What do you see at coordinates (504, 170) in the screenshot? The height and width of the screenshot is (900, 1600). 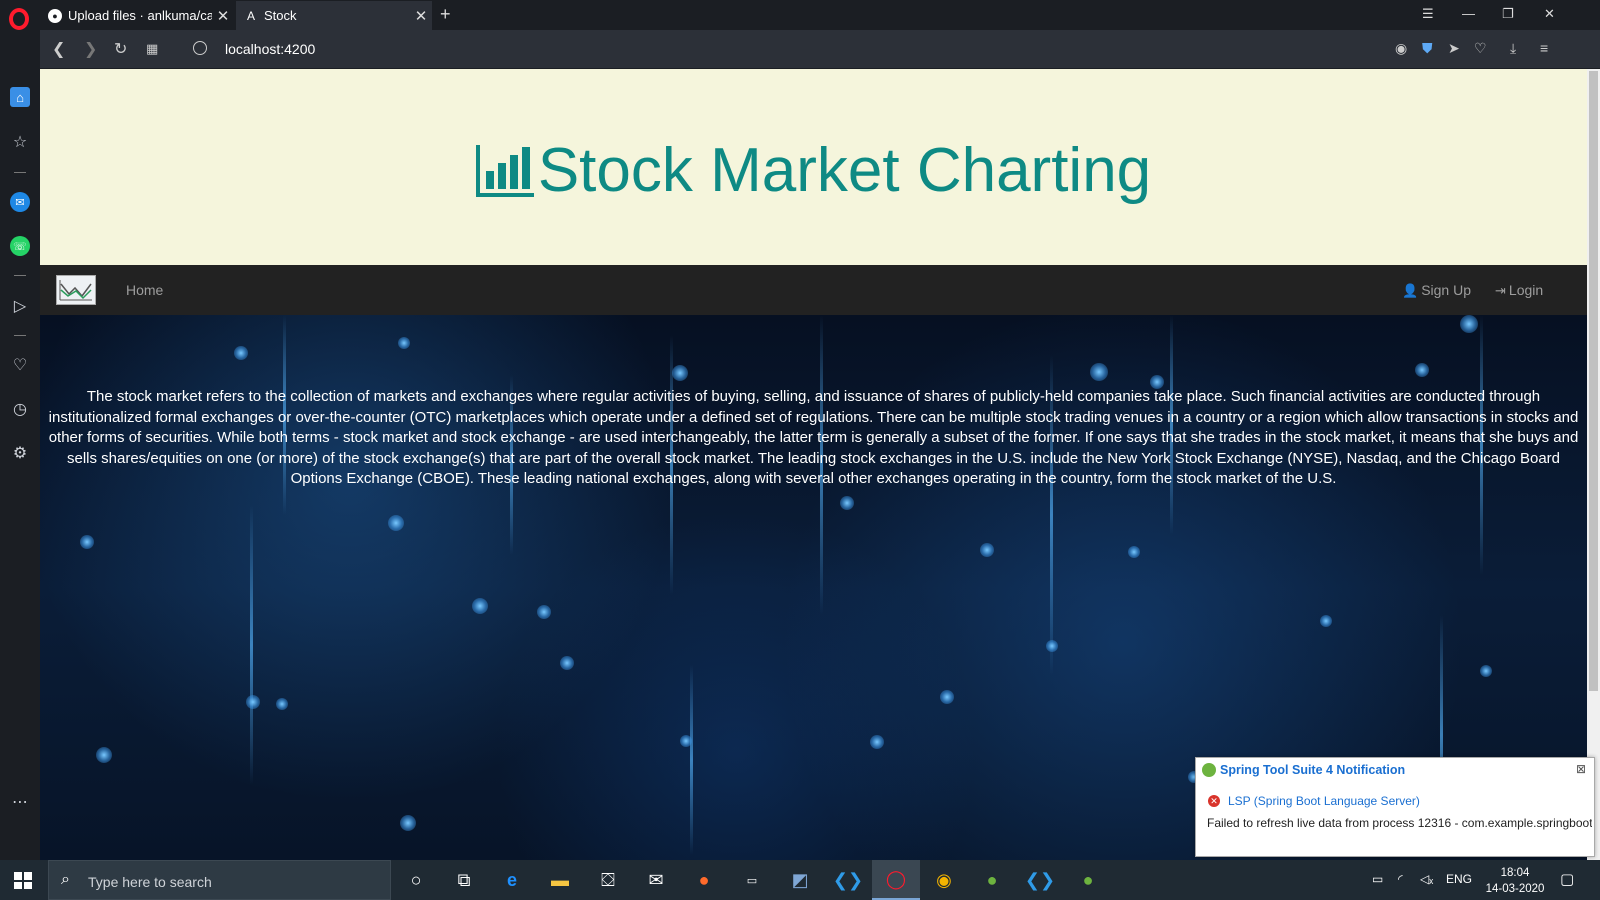 I see `bar-chart-icon` at bounding box center [504, 170].